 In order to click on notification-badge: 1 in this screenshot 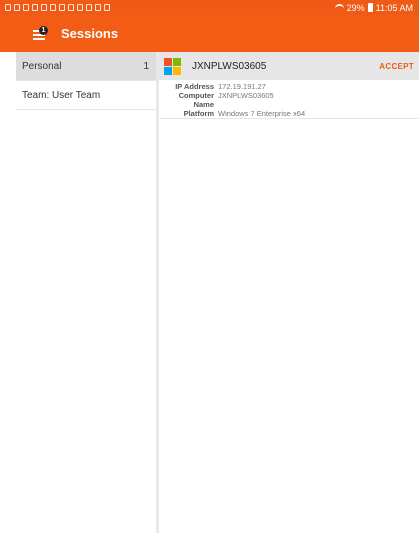, I will do `click(43, 30)`.